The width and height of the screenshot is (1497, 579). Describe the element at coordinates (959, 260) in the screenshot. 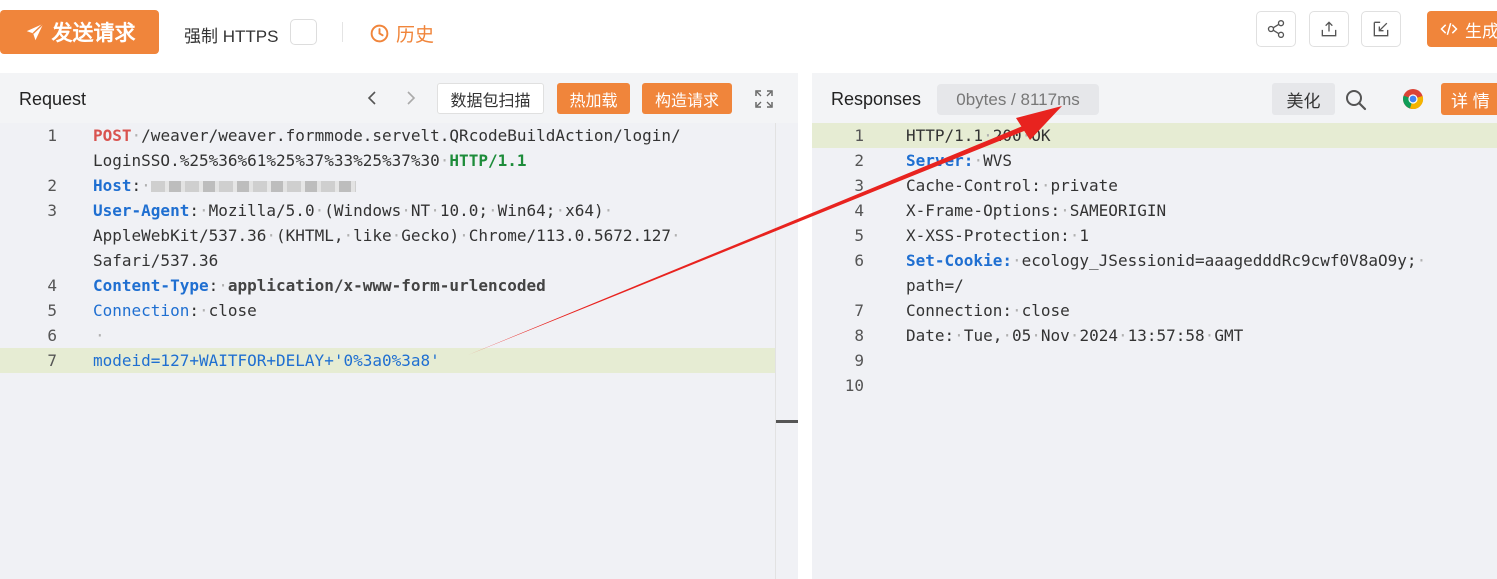

I see `header-key: Set-Cookie:` at that location.